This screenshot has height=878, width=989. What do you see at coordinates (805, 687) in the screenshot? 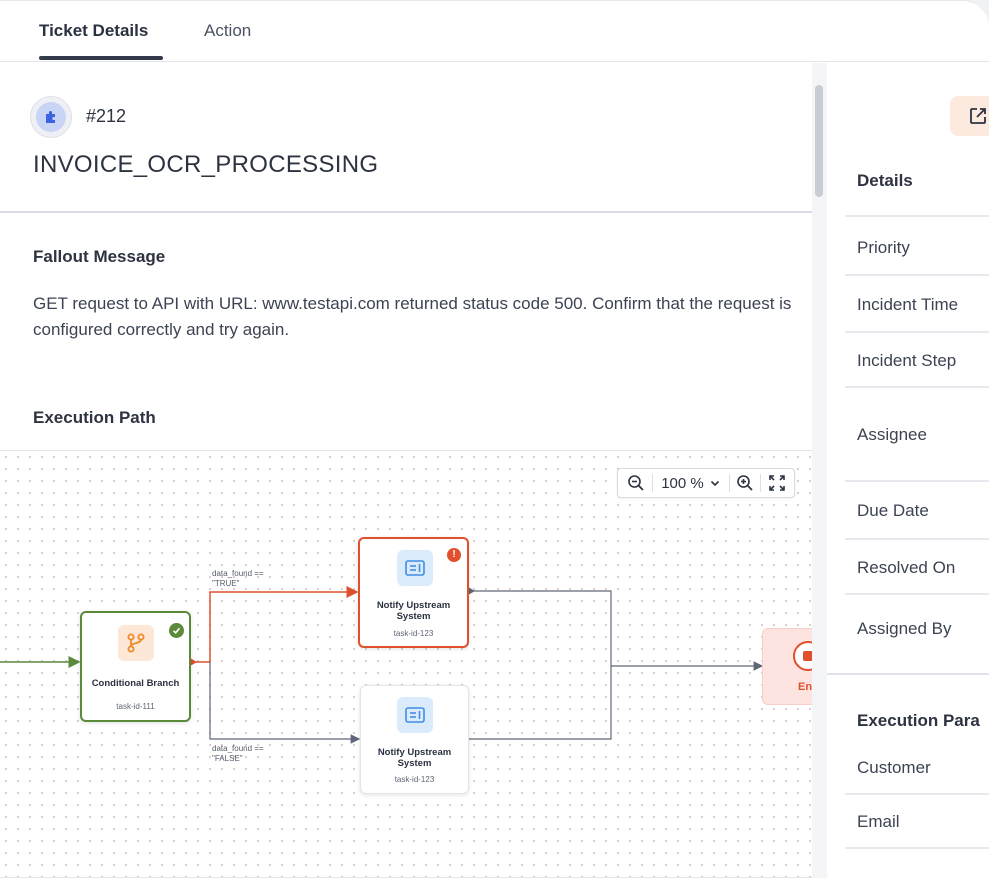
I see `node-name: En` at bounding box center [805, 687].